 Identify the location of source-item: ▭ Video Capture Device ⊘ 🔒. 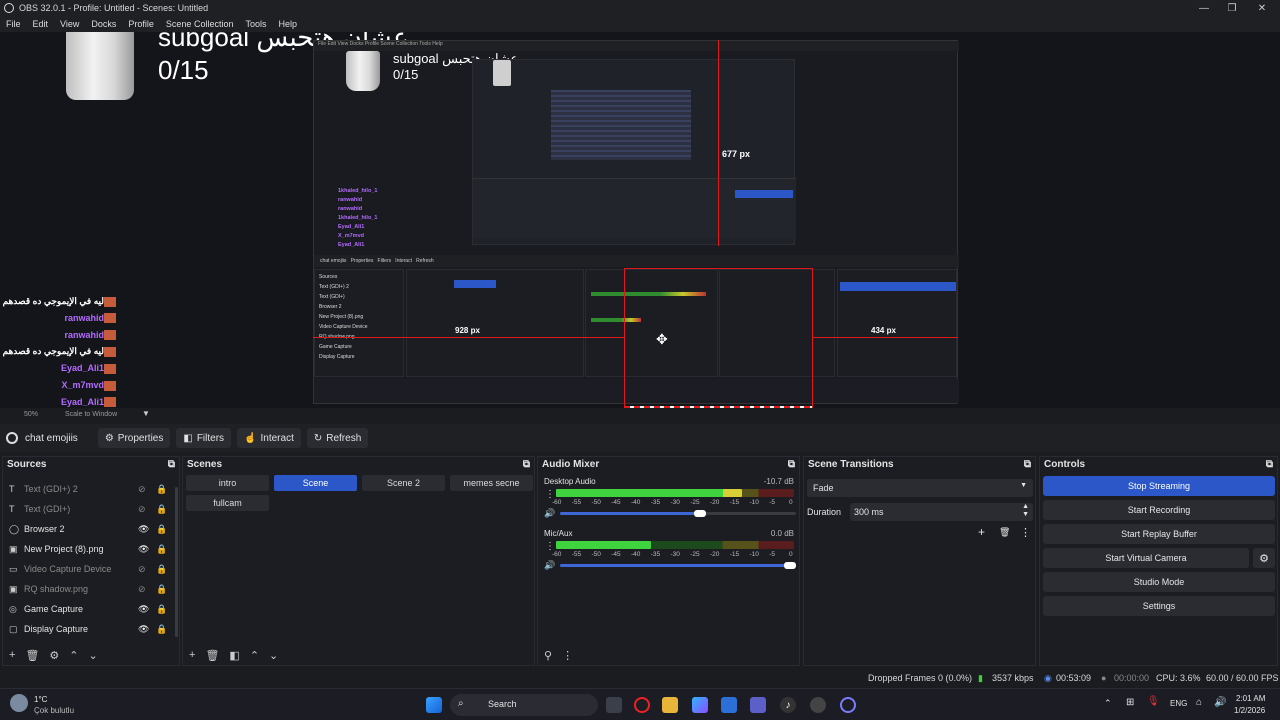
(91, 569).